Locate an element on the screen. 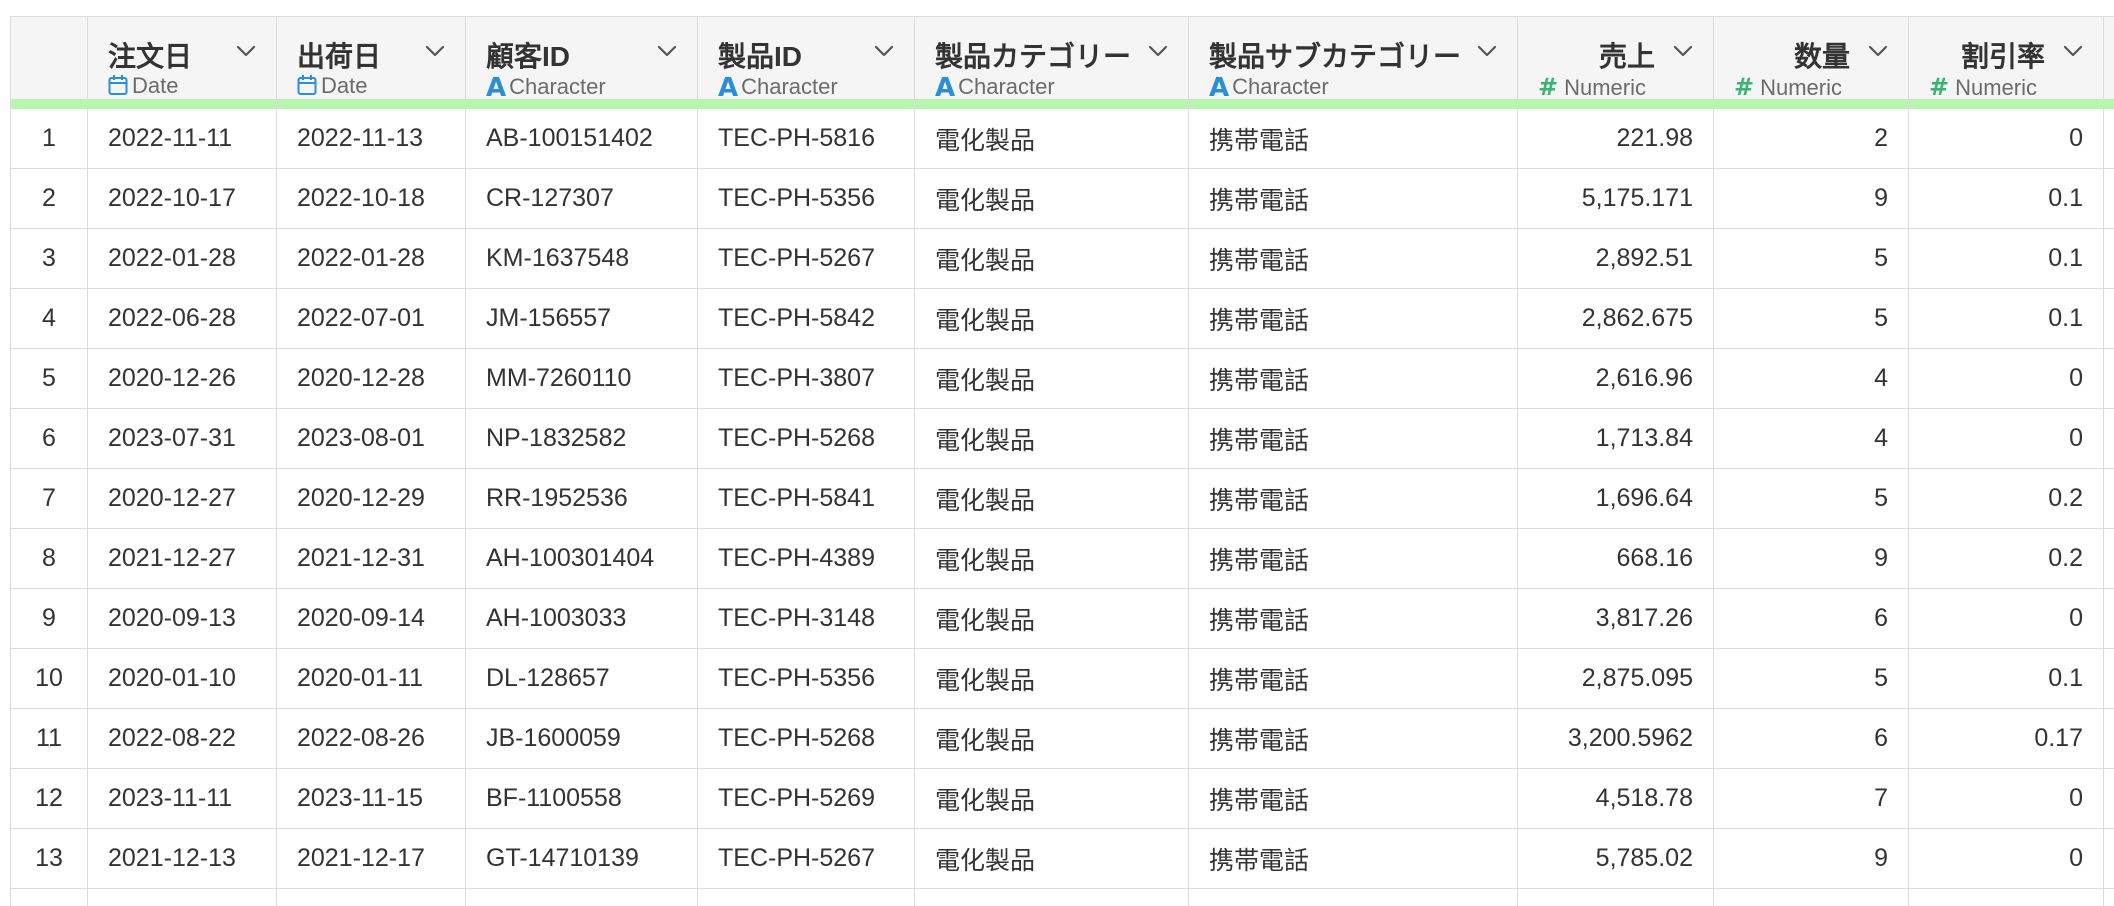 This screenshot has height=906, width=2114. table-cell: 2022-10-18 is located at coordinates (371, 198).